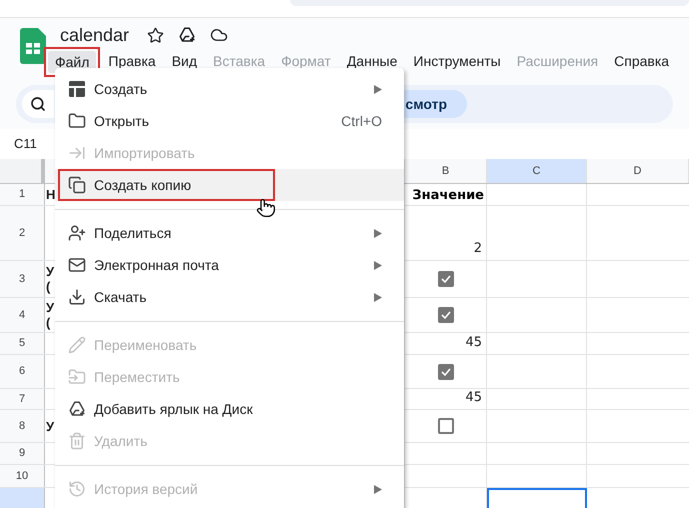 The width and height of the screenshot is (689, 508). I want to click on sheets-logo, so click(33, 46).